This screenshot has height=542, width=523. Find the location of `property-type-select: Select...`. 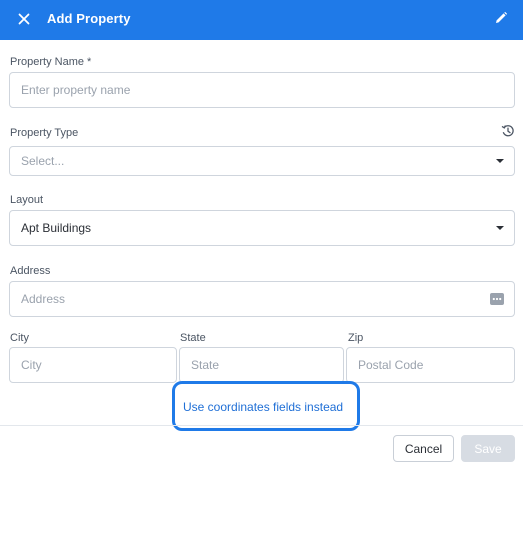

property-type-select: Select... is located at coordinates (262, 161).